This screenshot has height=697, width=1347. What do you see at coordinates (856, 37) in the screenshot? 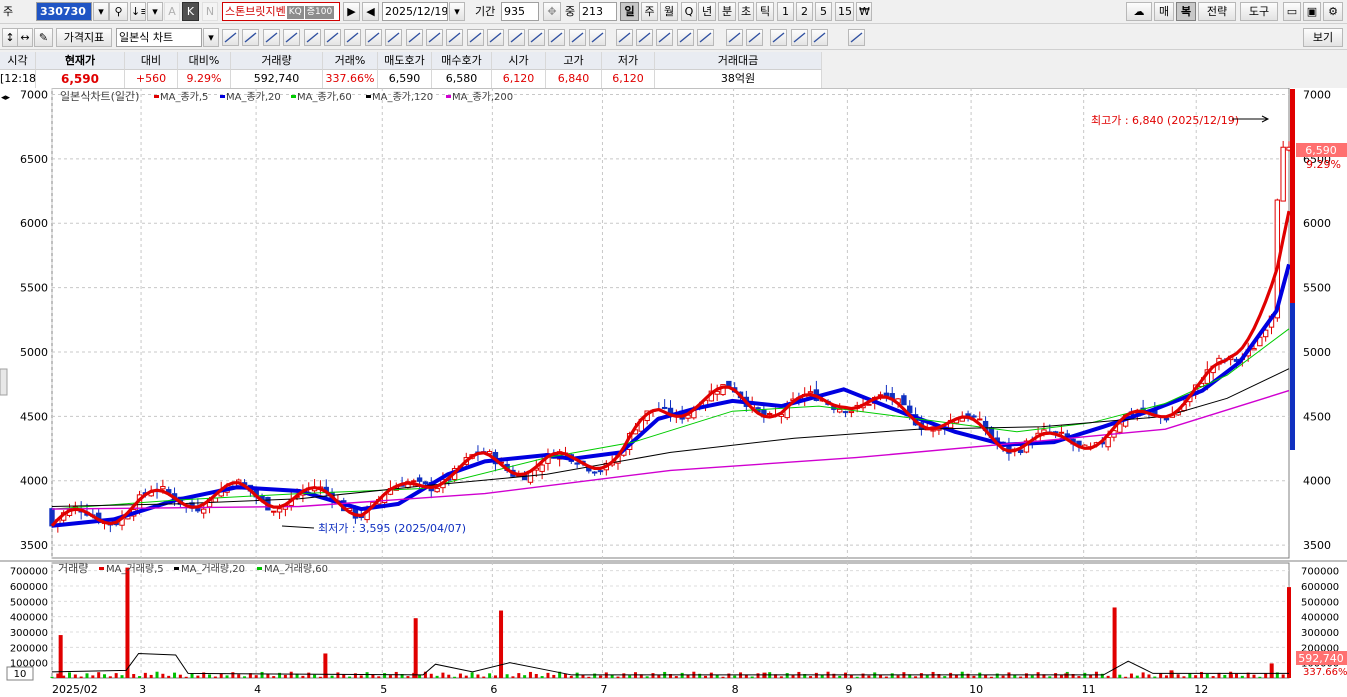
I see `export-icon` at bounding box center [856, 37].